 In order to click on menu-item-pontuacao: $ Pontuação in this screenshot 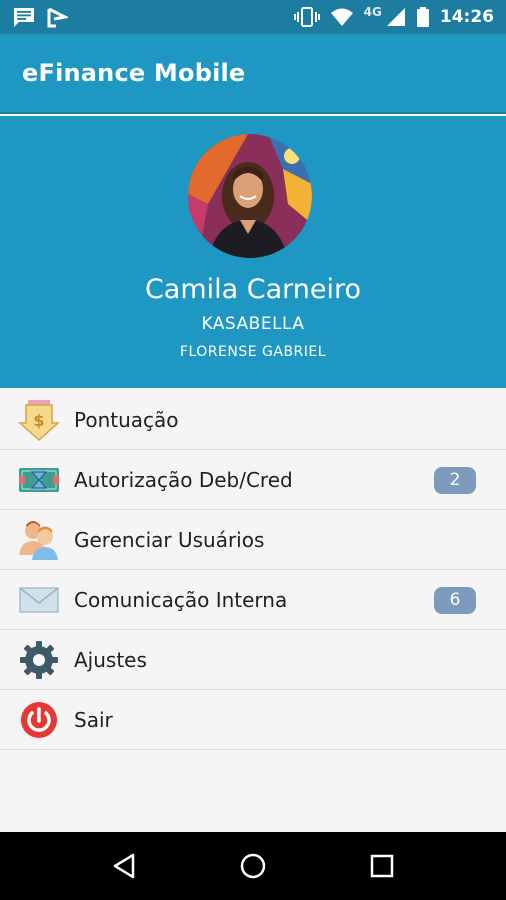, I will do `click(253, 420)`.